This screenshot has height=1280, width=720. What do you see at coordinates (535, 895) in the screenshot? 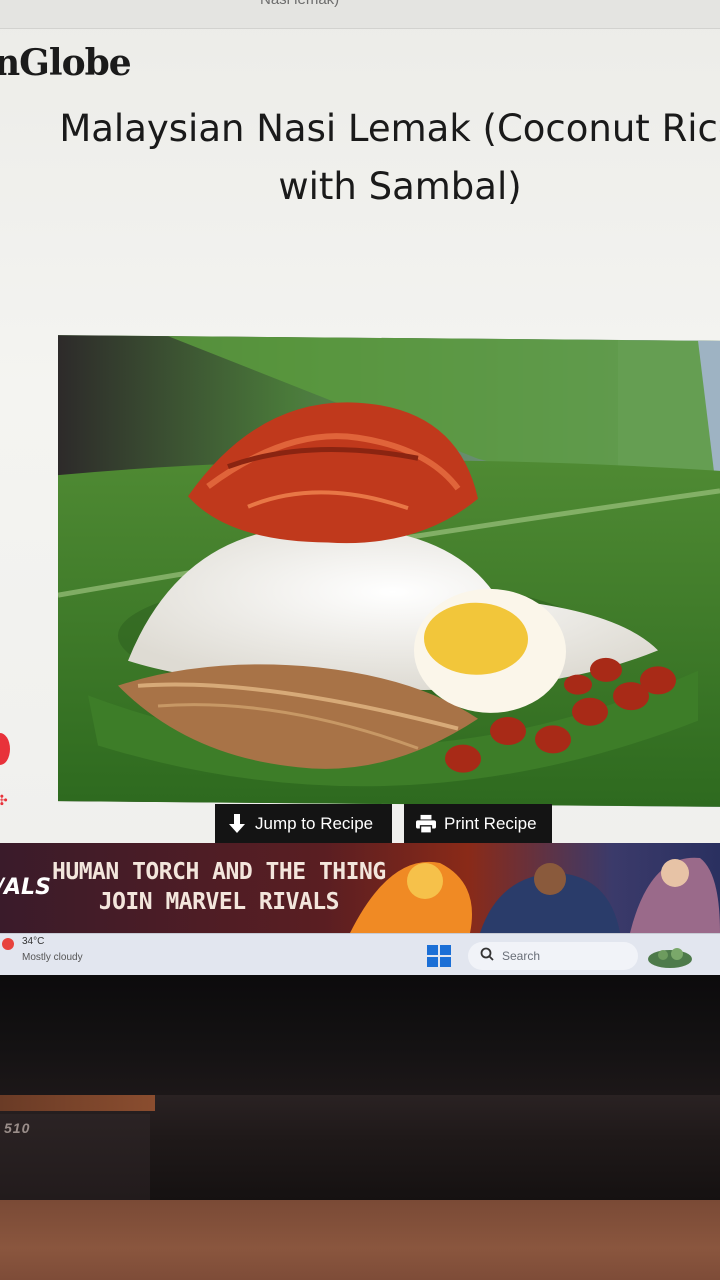
I see `ad-character-art` at bounding box center [535, 895].